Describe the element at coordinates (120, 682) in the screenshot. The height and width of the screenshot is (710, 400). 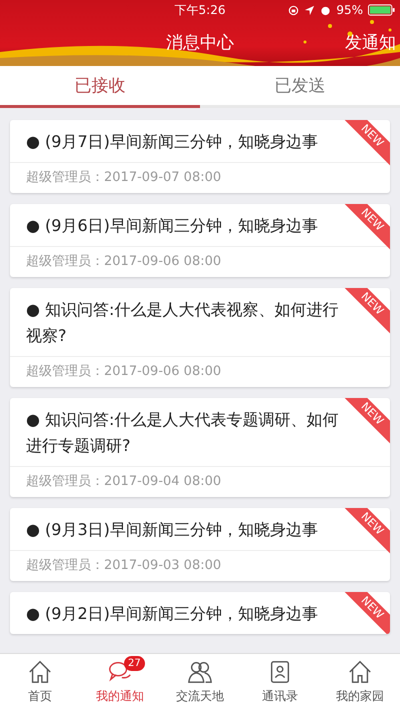
I see `nav-tab: 27 我的通知` at that location.